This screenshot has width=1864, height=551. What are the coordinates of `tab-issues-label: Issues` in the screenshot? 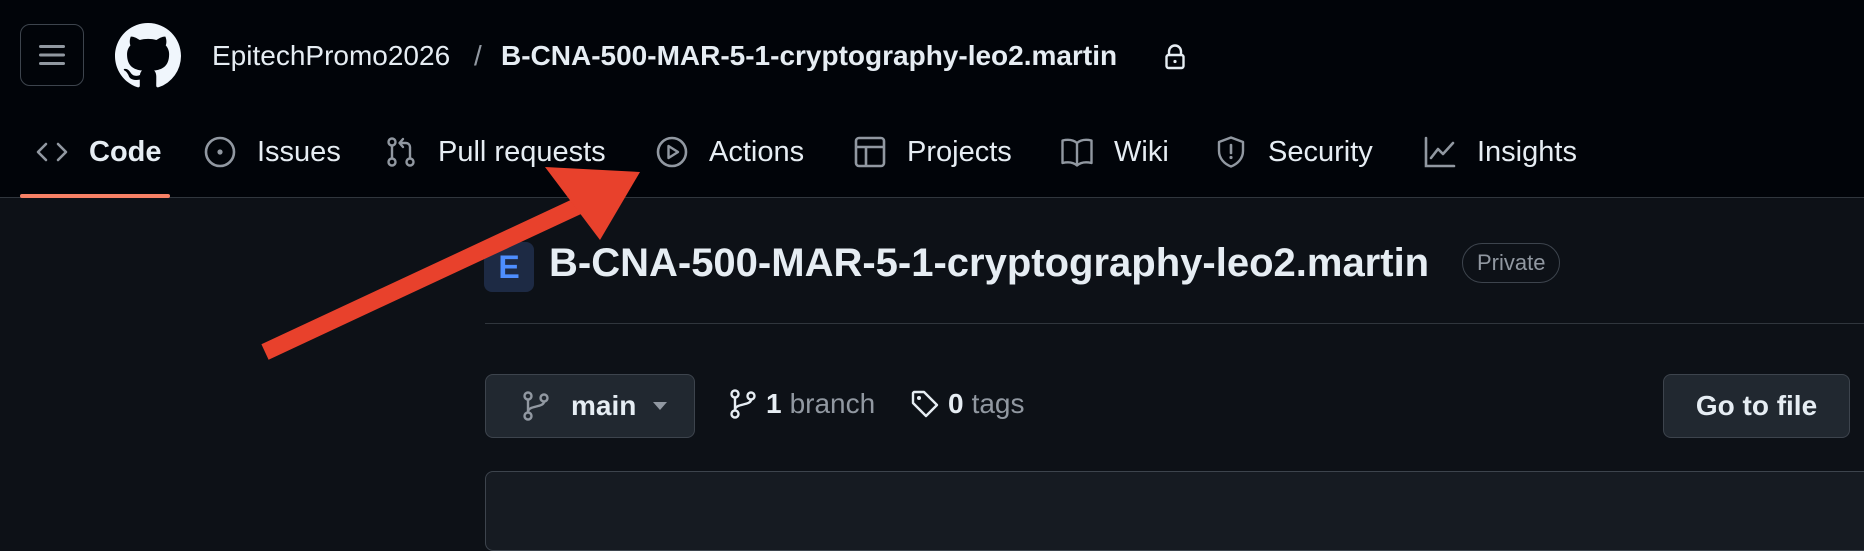 It's located at (299, 151).